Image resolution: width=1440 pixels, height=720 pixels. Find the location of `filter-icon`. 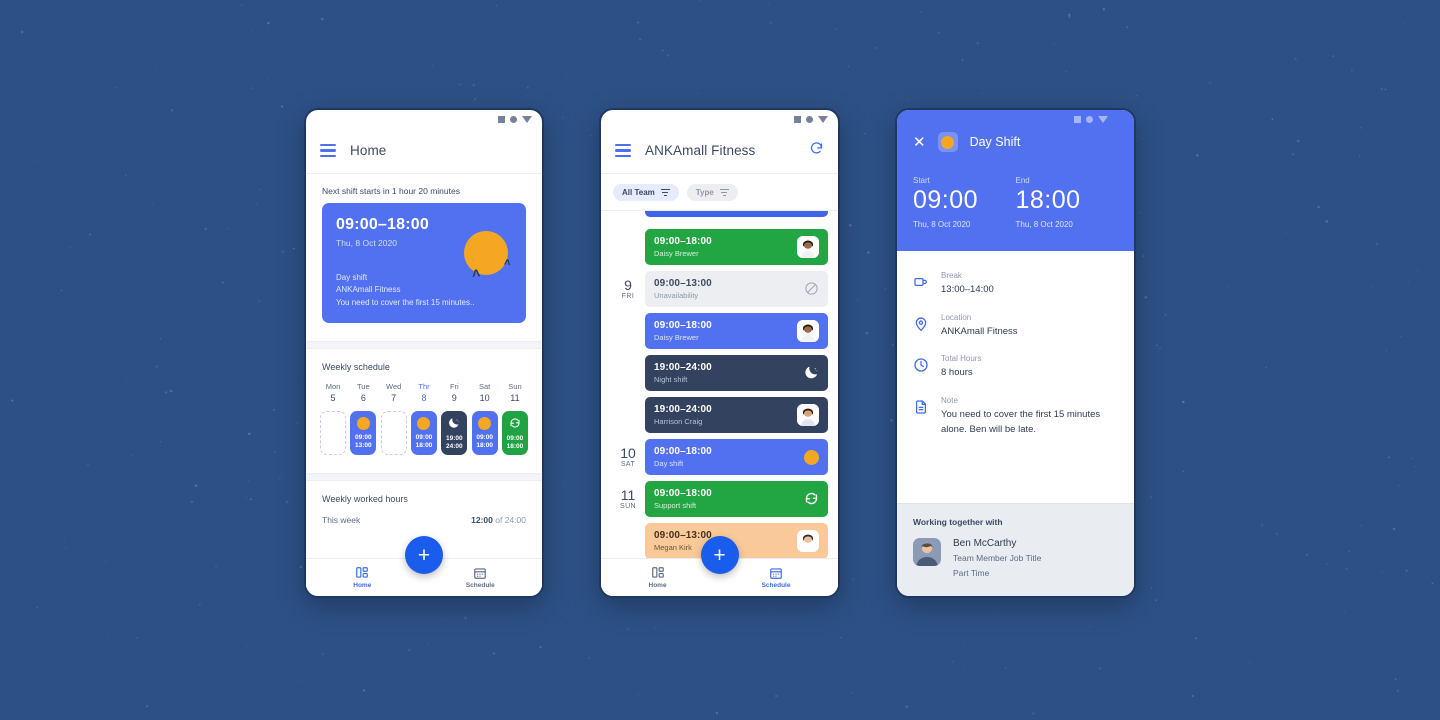

filter-icon is located at coordinates (665, 192).